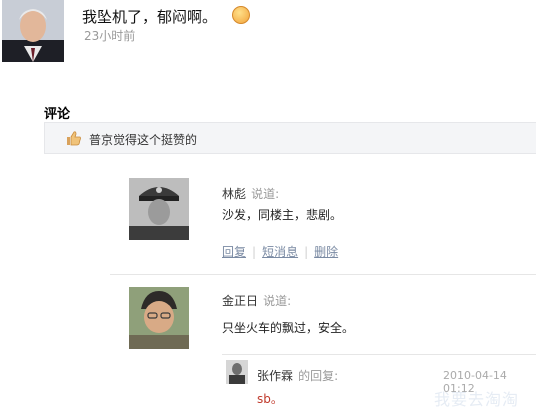 This screenshot has width=536, height=419. What do you see at coordinates (265, 194) in the screenshot?
I see `comment-said-label-1: 说道:` at bounding box center [265, 194].